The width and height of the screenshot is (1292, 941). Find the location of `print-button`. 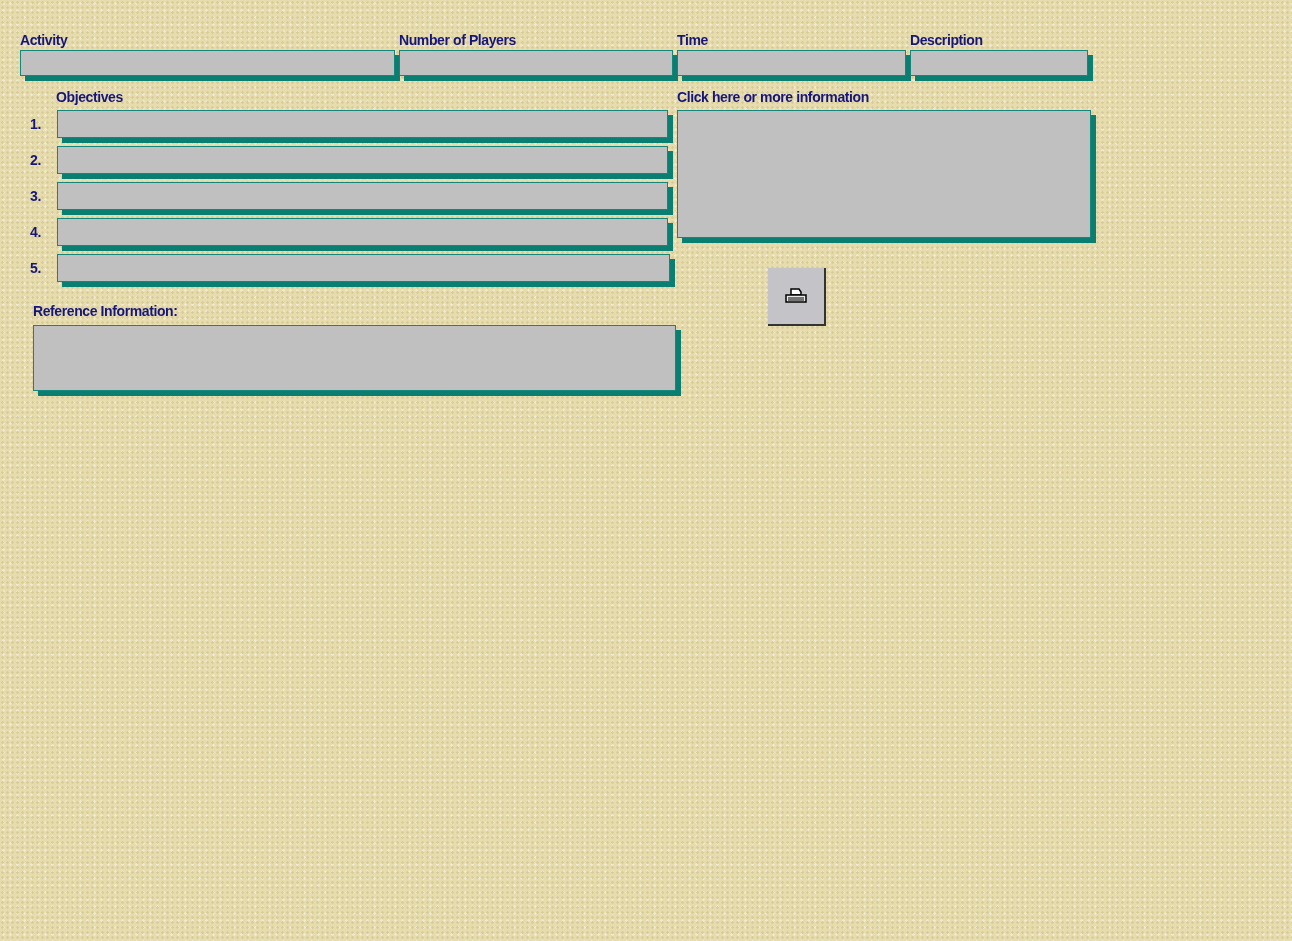

print-button is located at coordinates (797, 297).